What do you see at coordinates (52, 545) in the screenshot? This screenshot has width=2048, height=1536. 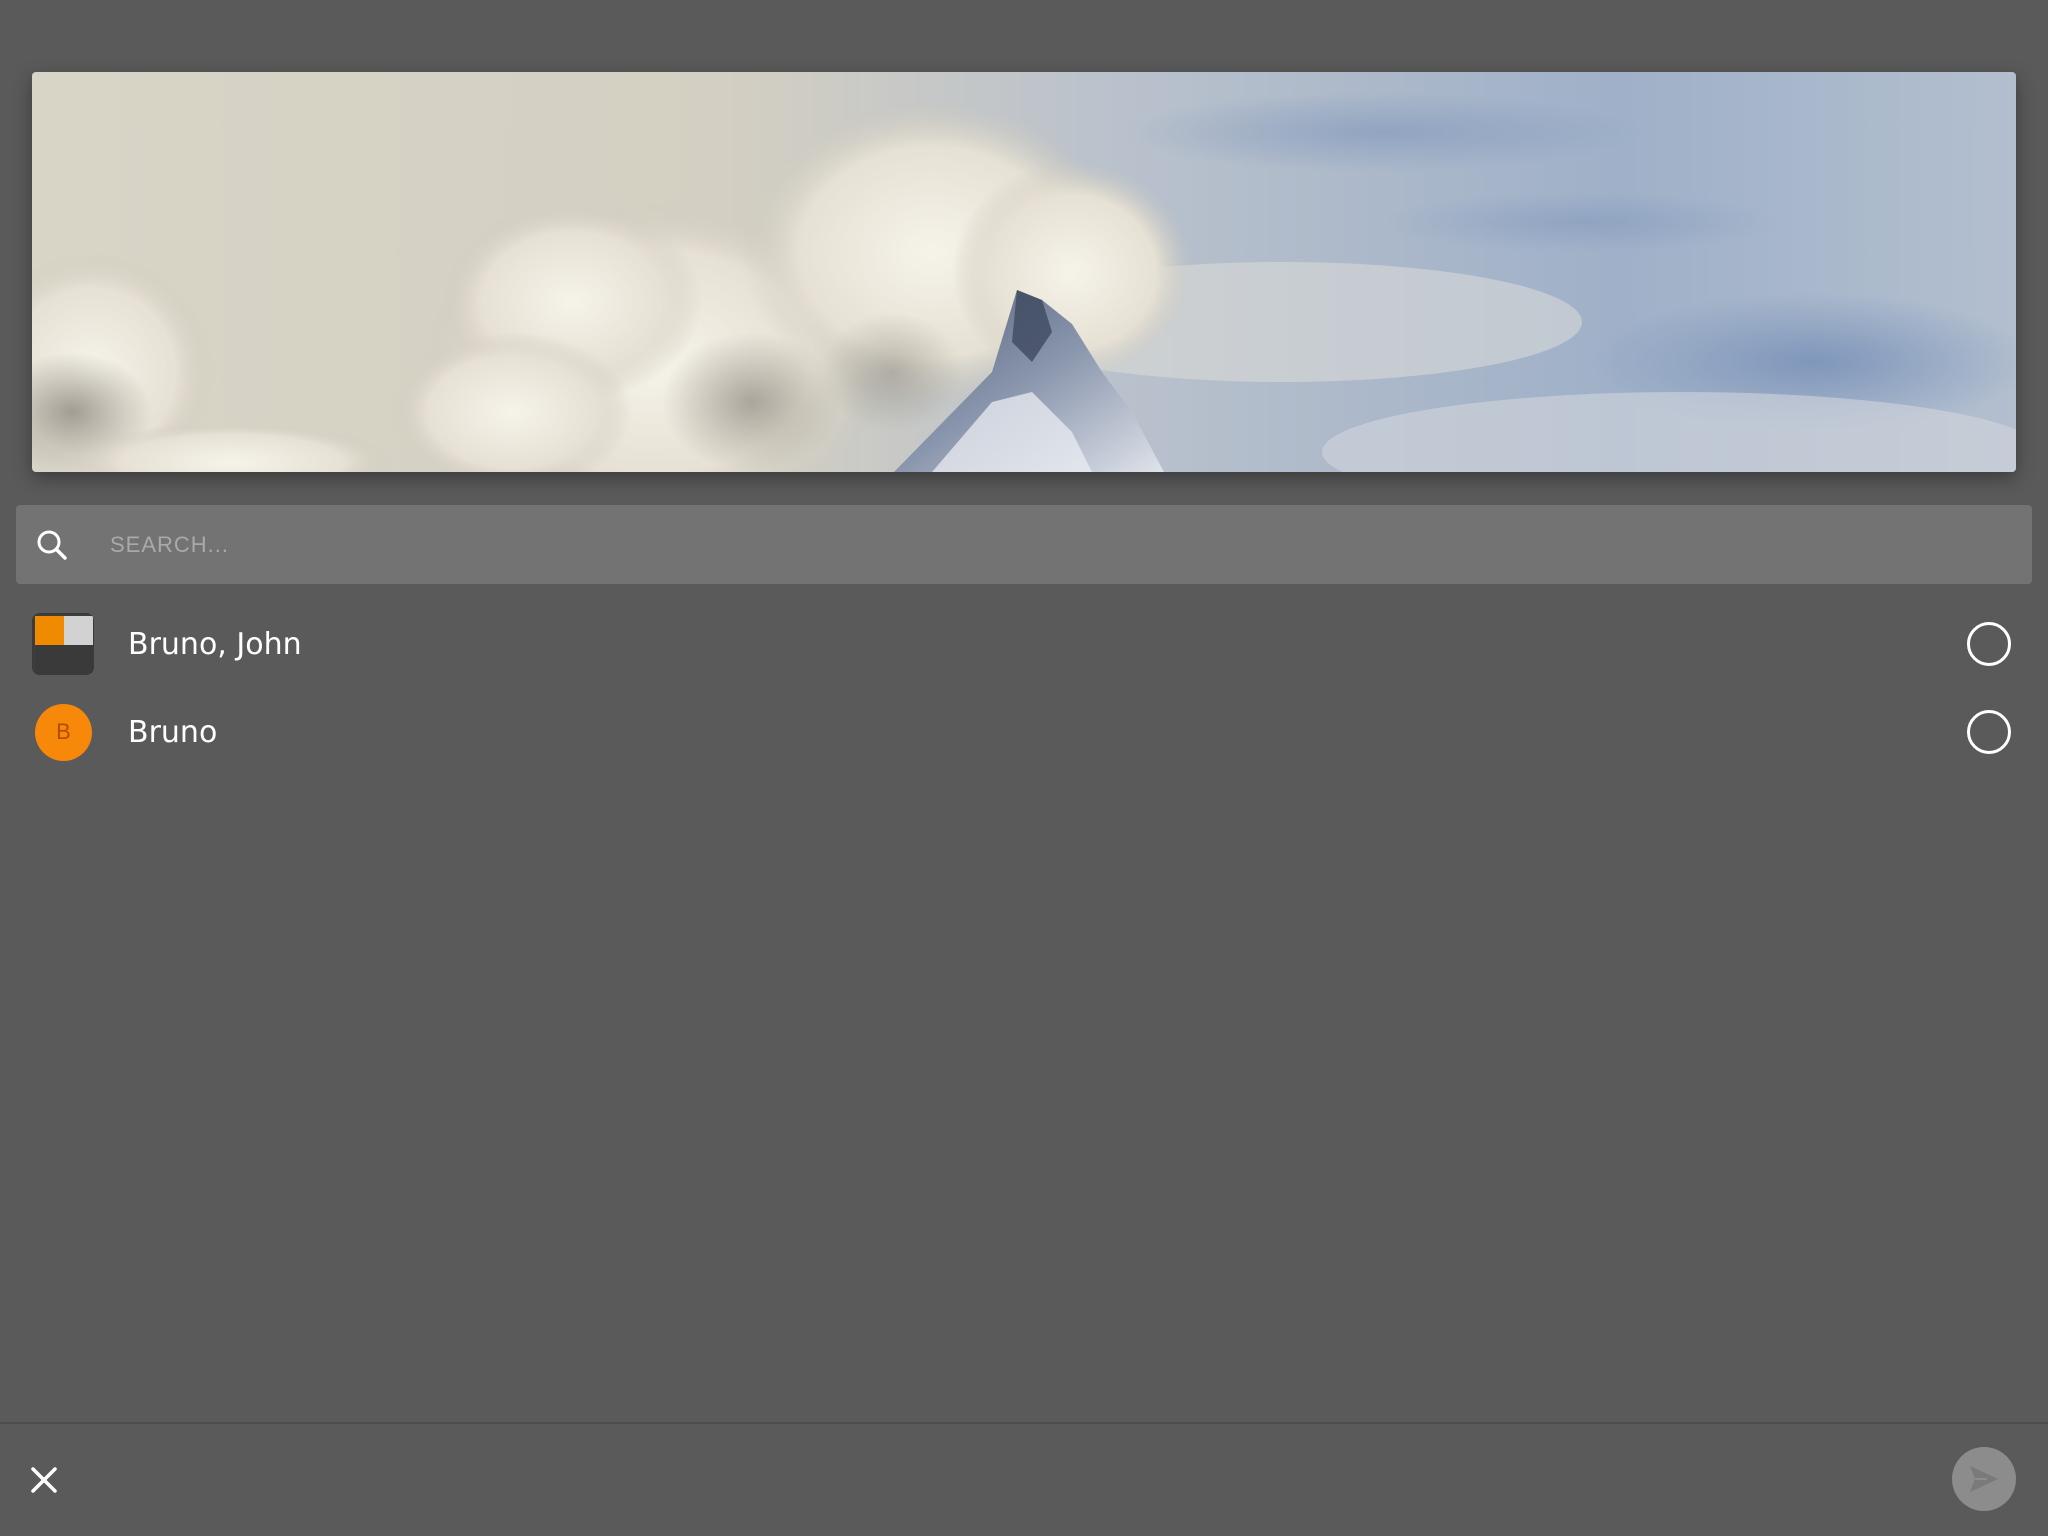 I see `search-icon` at bounding box center [52, 545].